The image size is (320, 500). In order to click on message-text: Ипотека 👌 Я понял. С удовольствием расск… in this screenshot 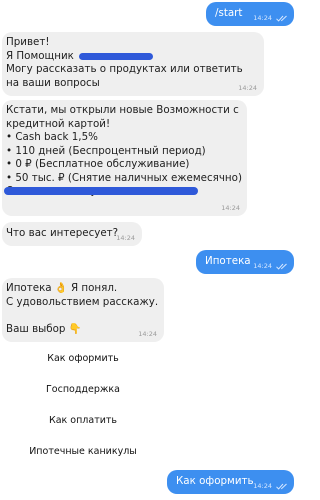, I will do `click(82, 308)`.